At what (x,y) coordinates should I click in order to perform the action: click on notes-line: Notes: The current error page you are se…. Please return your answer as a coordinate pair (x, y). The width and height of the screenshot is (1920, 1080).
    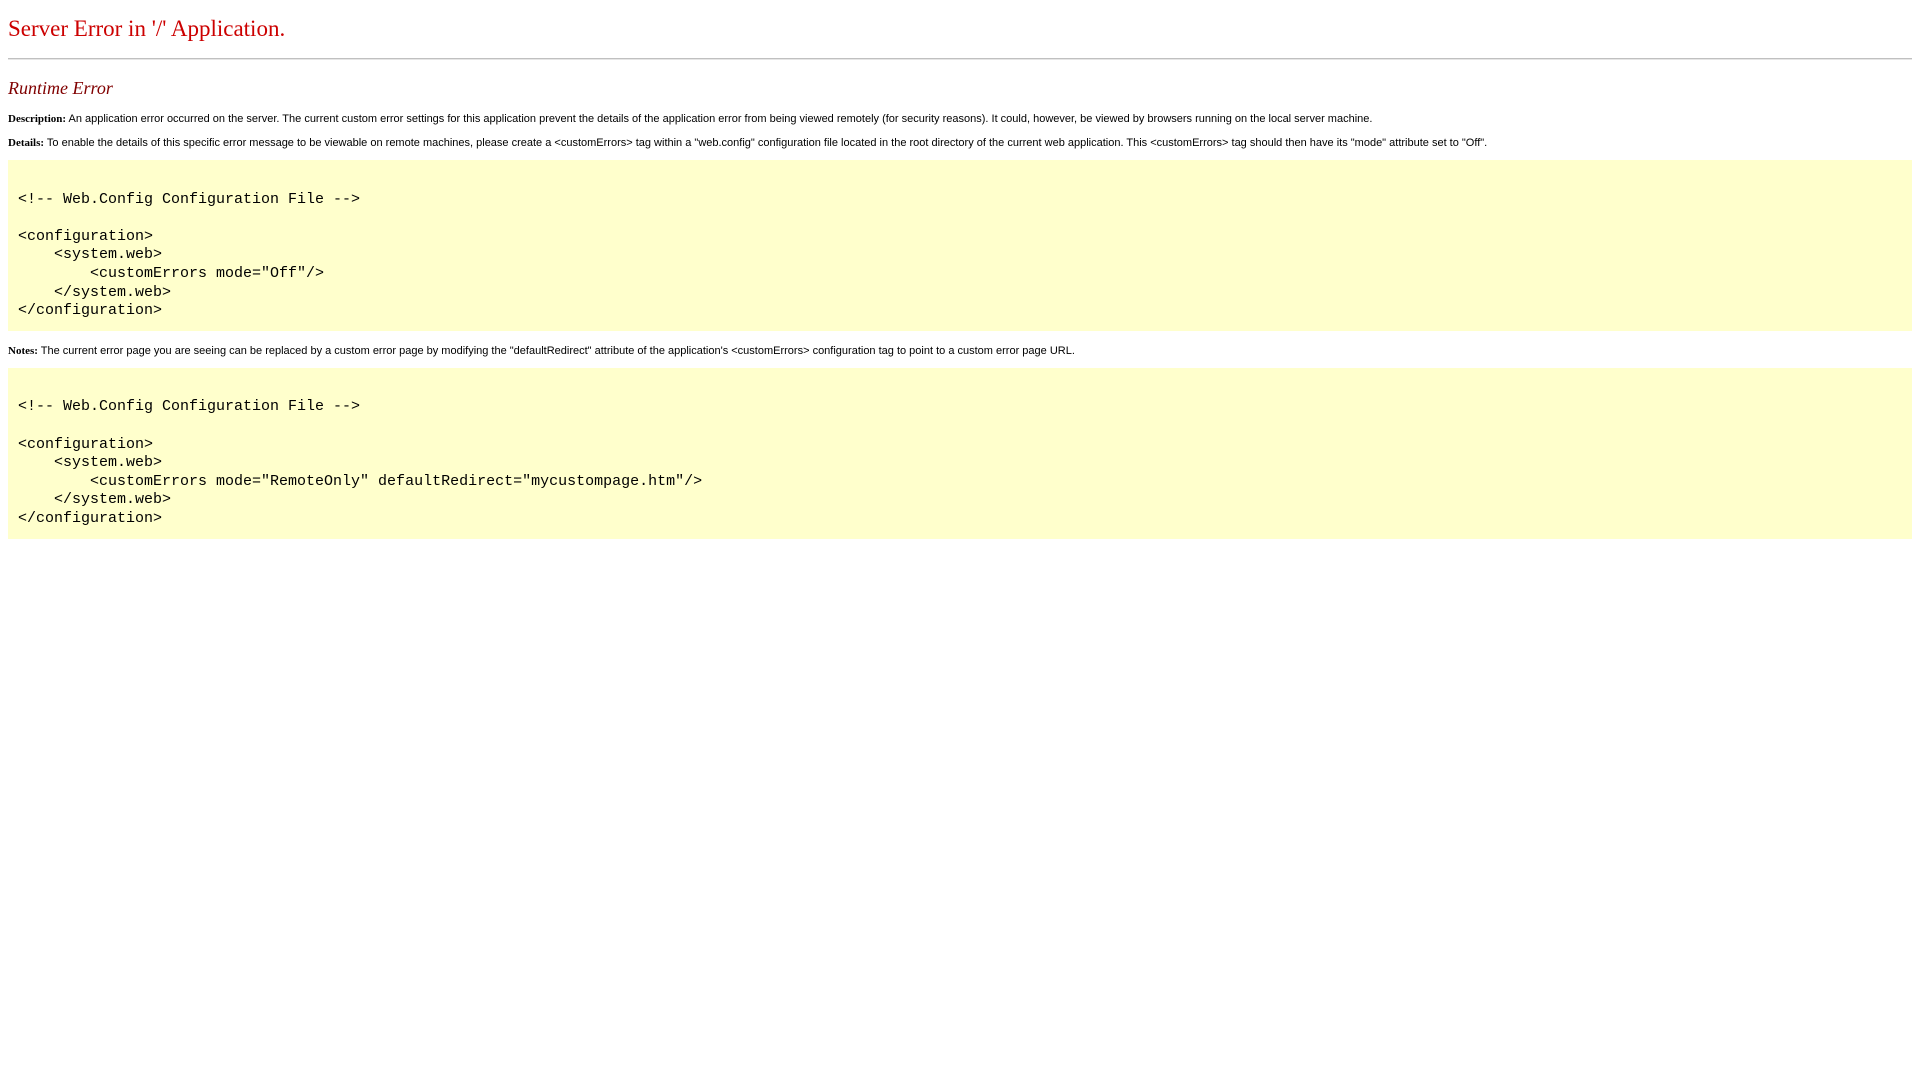
    Looking at the image, I should click on (960, 351).